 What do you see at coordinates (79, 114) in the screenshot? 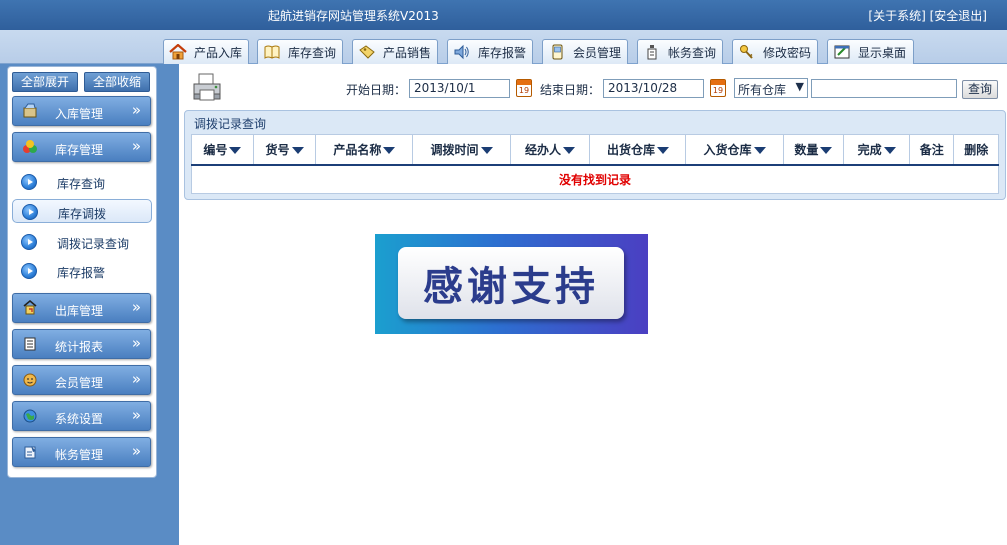
I see `menu-label: 入库管理` at bounding box center [79, 114].